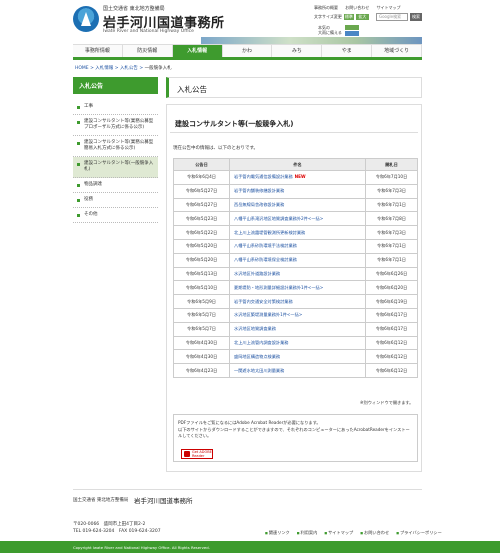 The height and width of the screenshot is (553, 500). Describe the element at coordinates (389, 7) in the screenshot. I see `util-link-sitemap: サイトマップ` at that location.